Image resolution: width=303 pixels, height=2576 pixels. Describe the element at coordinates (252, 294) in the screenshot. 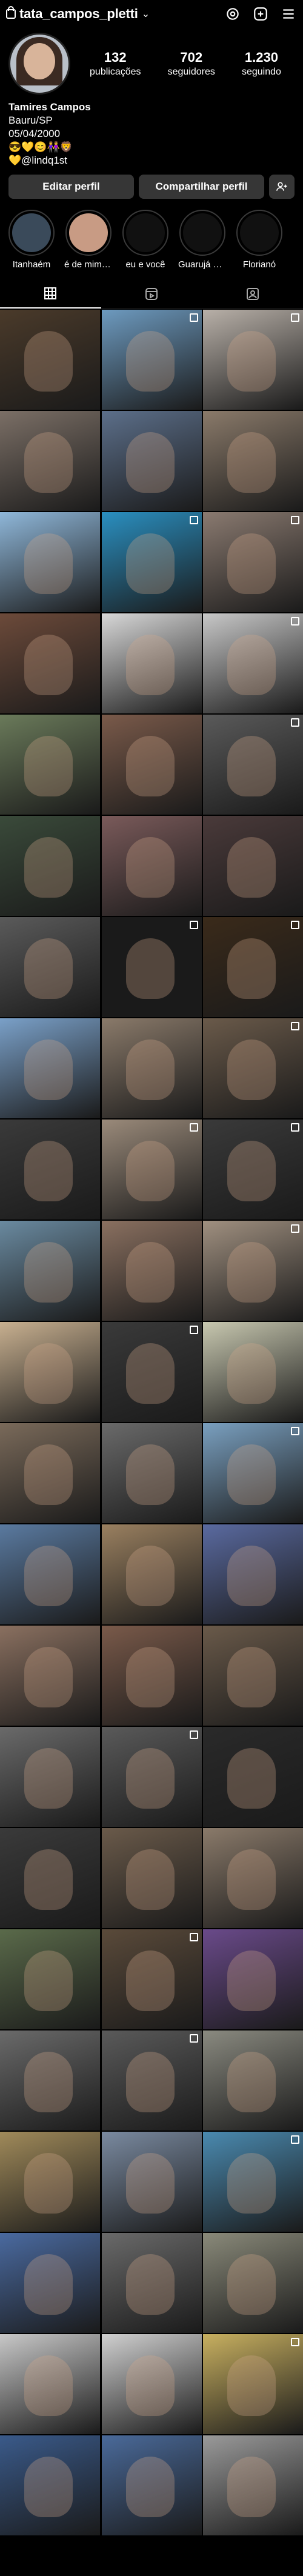

I see `tab-tagged` at that location.